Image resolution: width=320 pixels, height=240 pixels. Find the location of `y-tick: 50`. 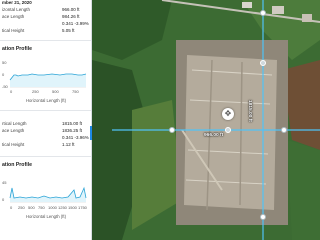

y-tick: 50 is located at coordinates (4, 62).